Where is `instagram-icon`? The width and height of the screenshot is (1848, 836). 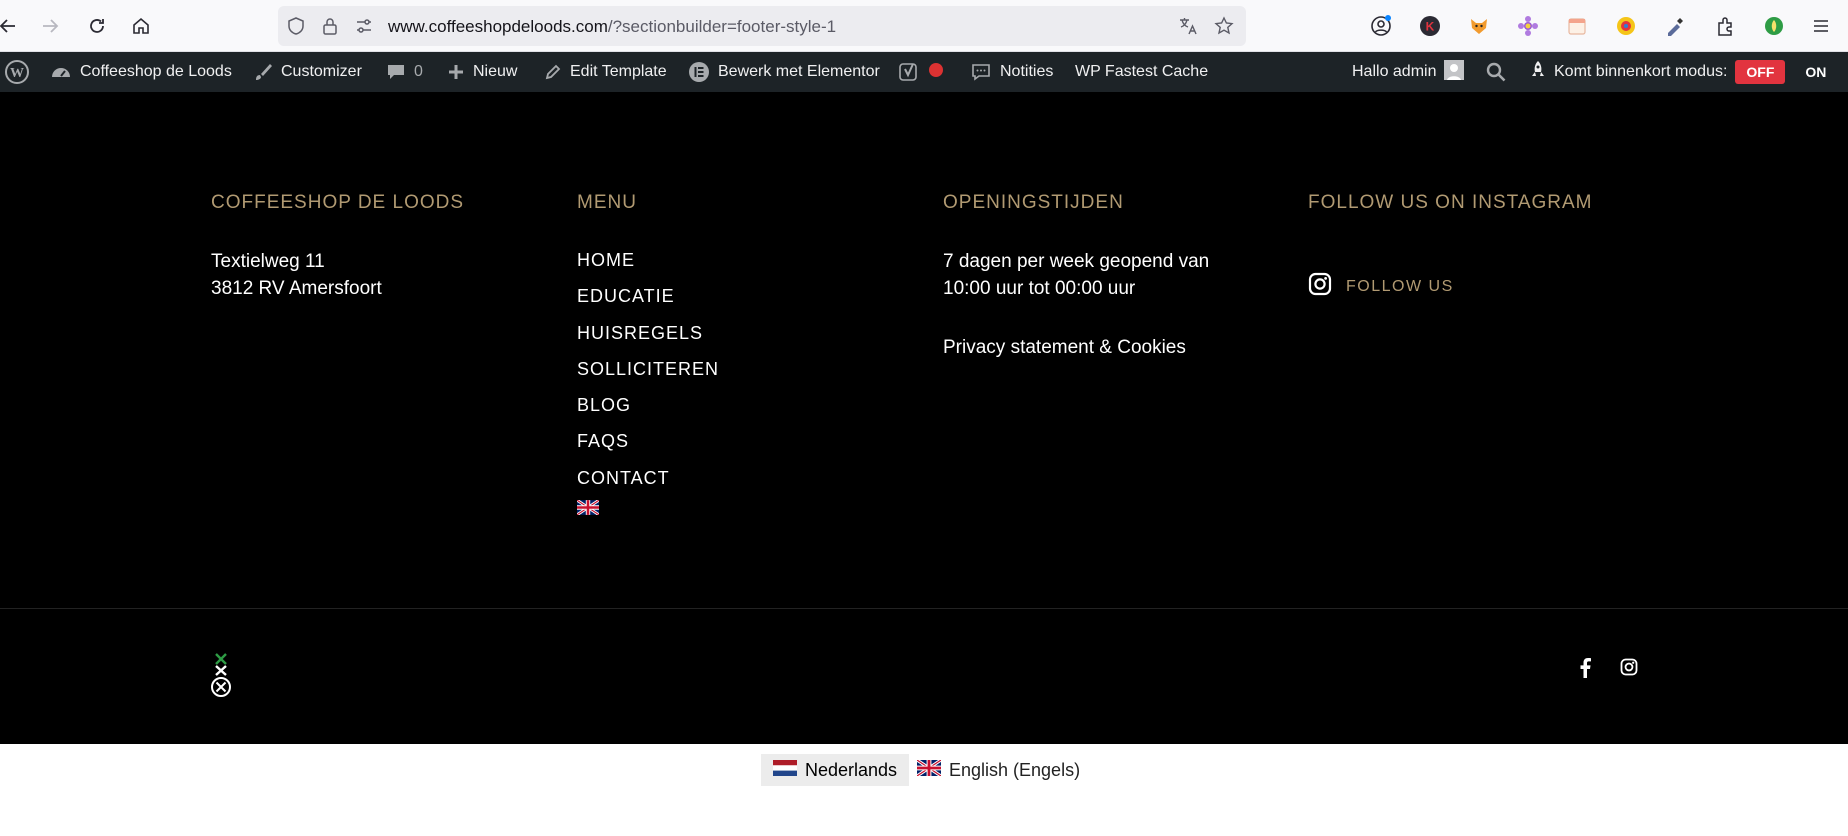
instagram-icon is located at coordinates (1320, 286).